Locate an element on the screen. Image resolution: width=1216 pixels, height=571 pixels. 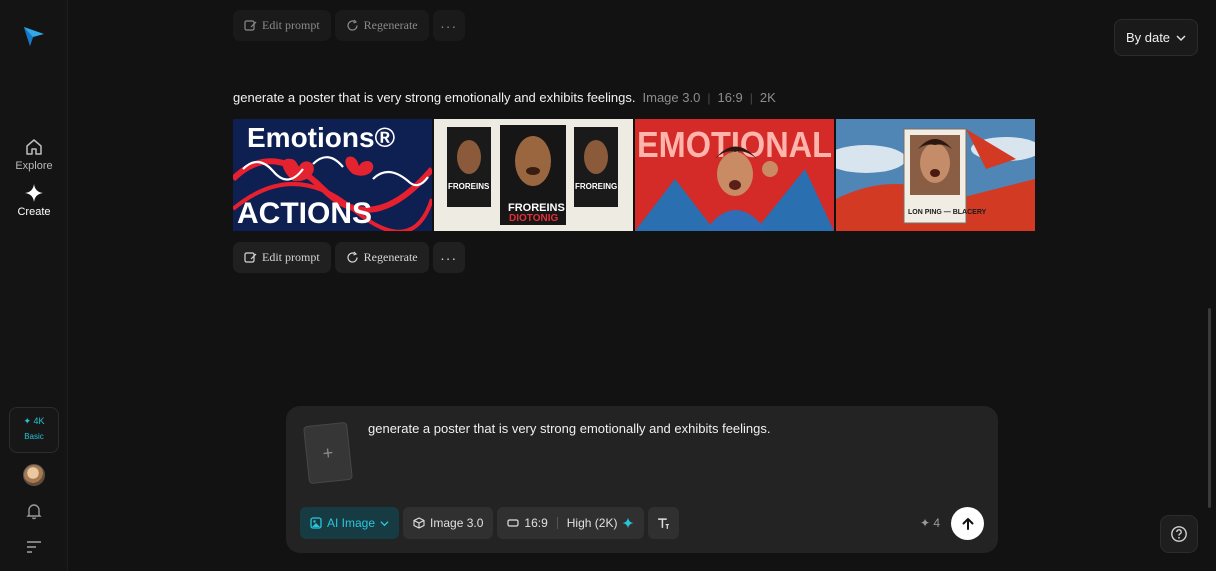
question-icon is located at coordinates (1179, 534).